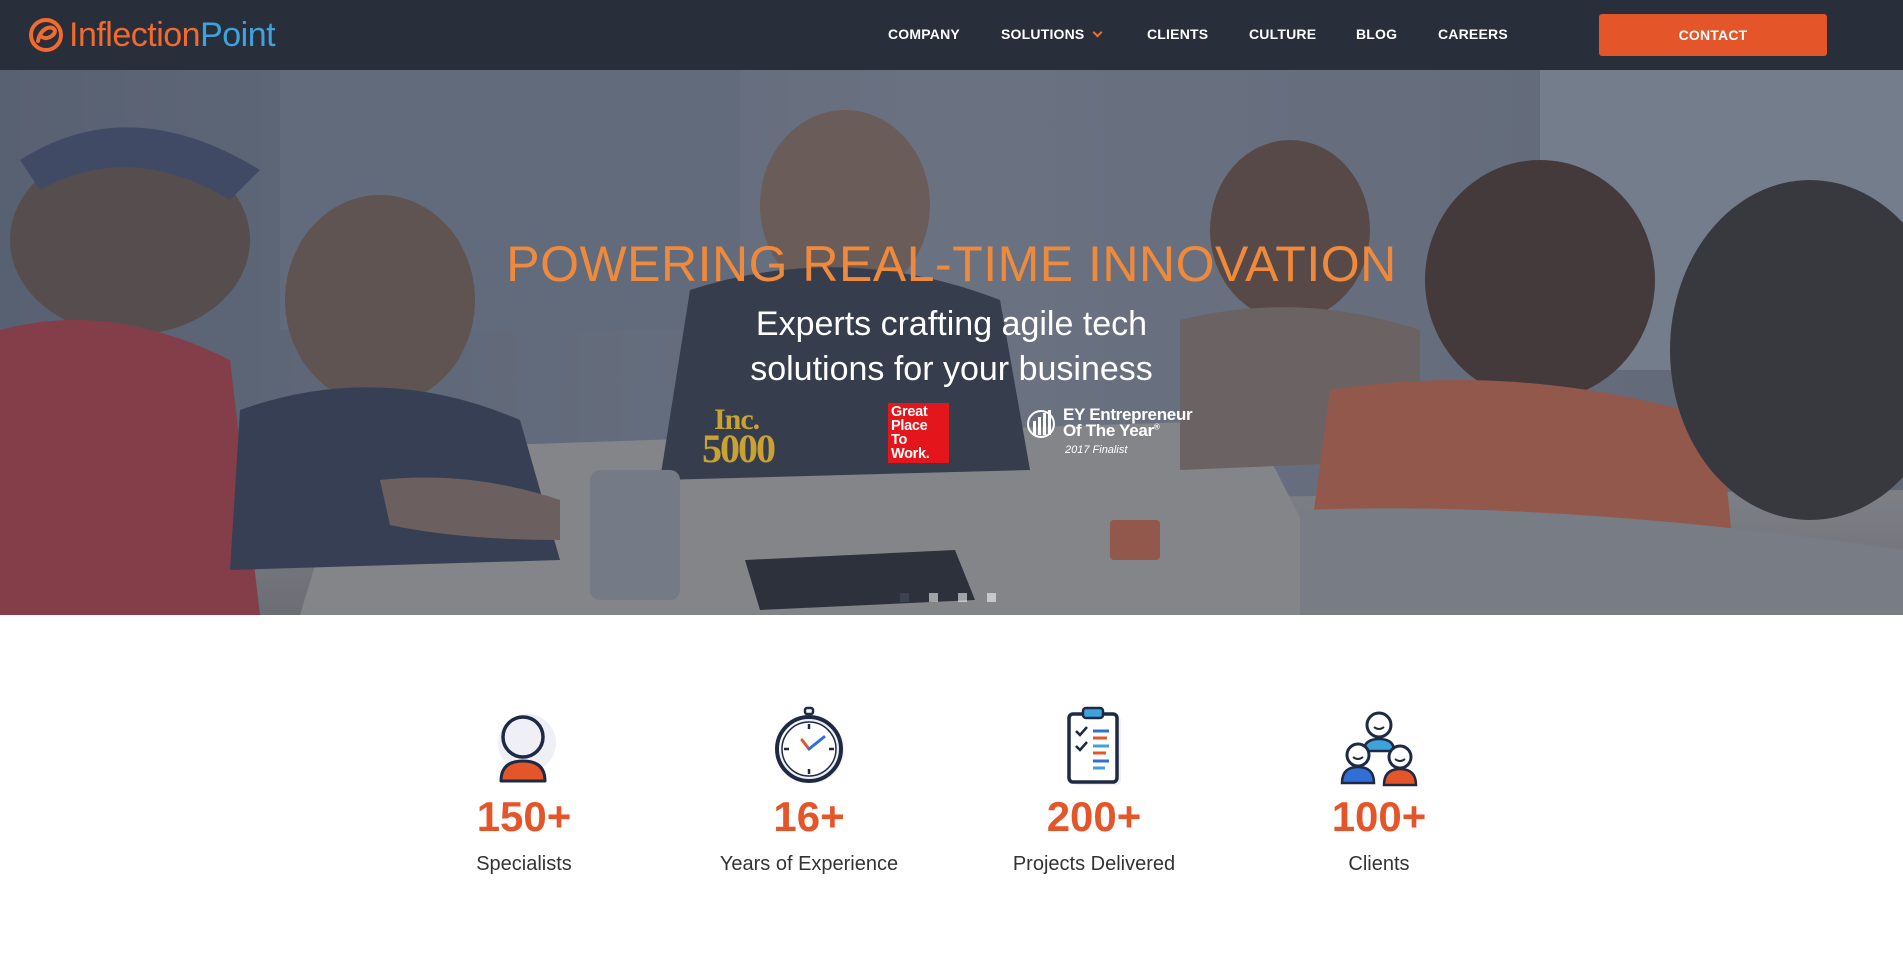  I want to click on nav-item-culture: CULTURE, so click(1282, 34).